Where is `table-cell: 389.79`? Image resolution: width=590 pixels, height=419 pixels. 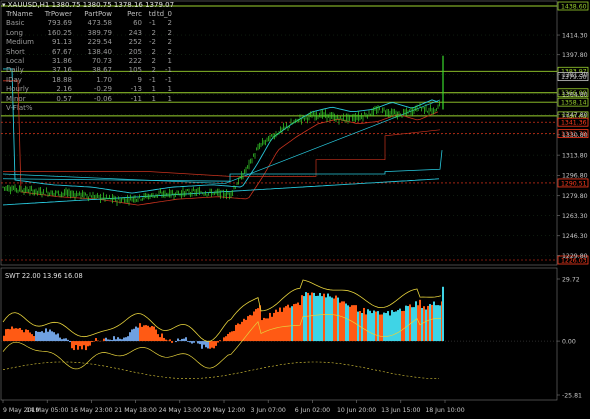
table-cell: 389.79 is located at coordinates (100, 32).